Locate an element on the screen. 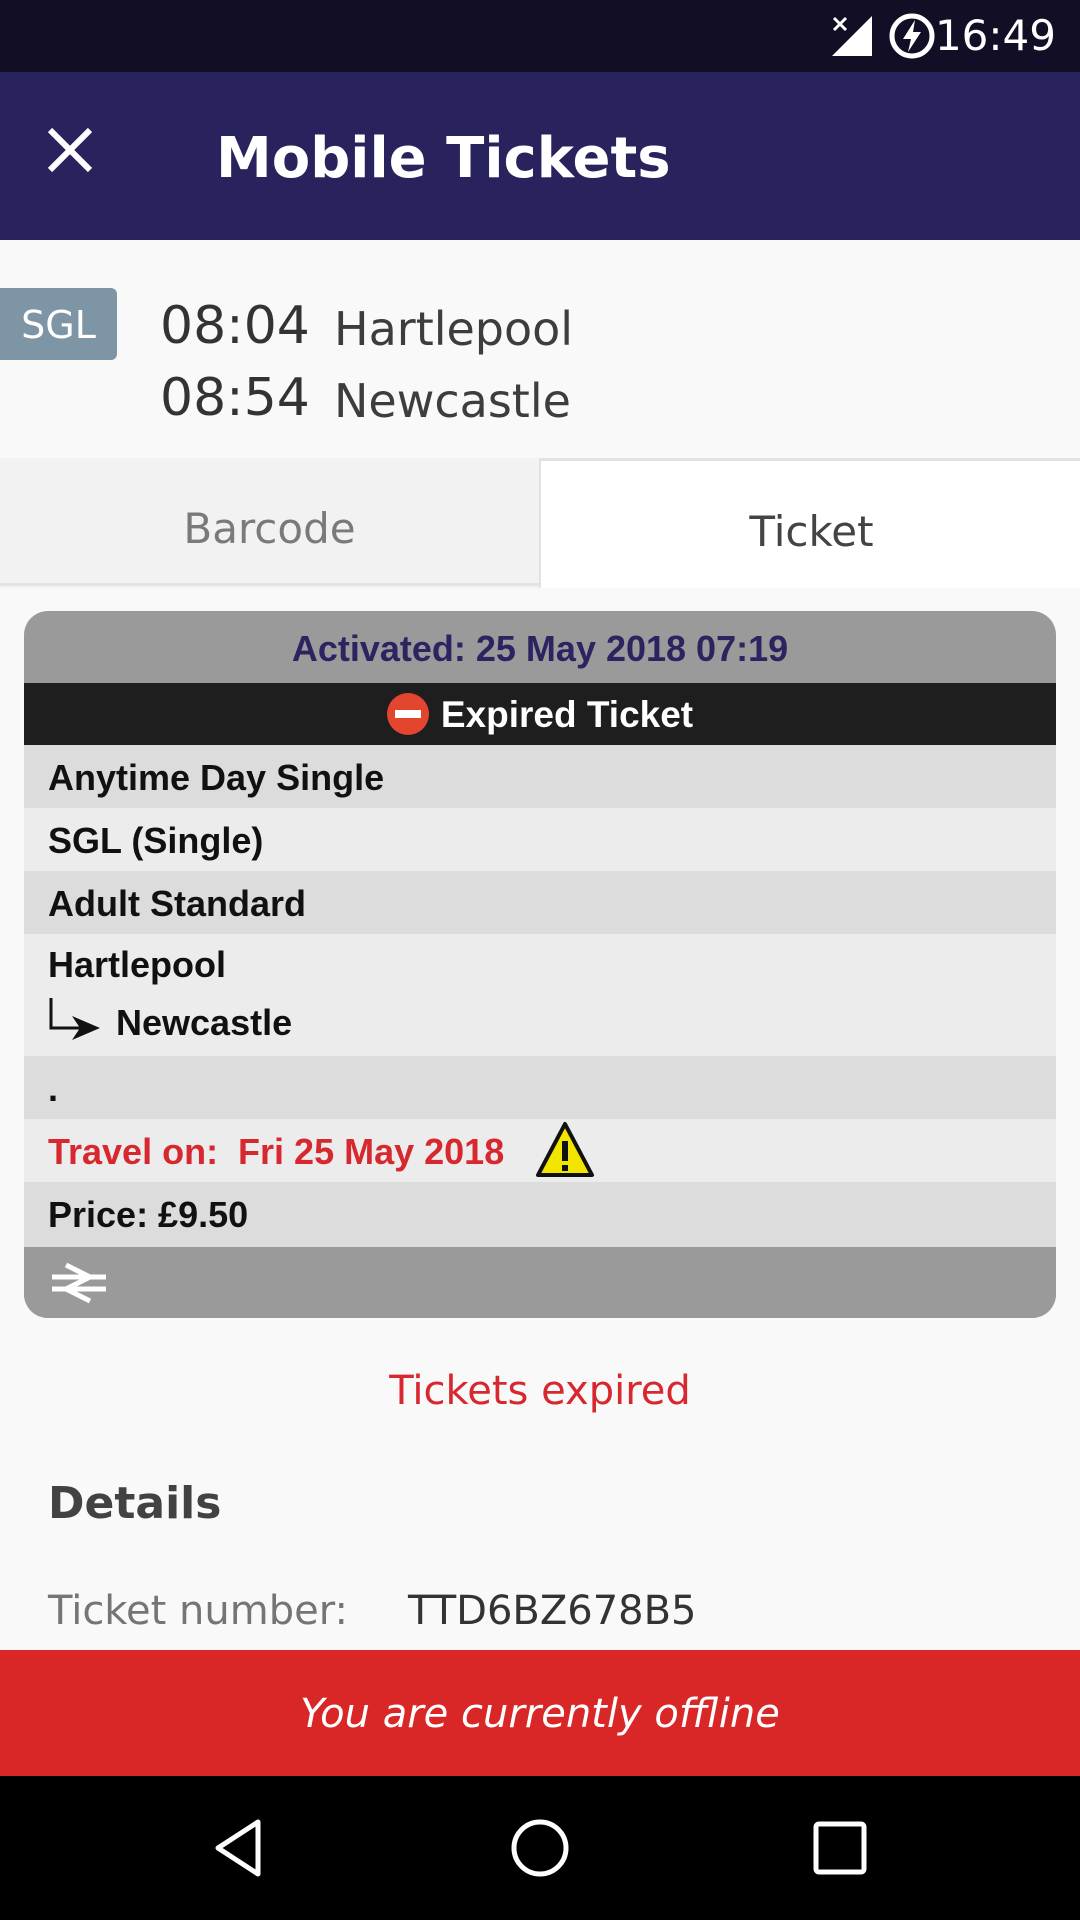 This screenshot has height=1920, width=1080. page-title: Mobile Tickets is located at coordinates (443, 158).